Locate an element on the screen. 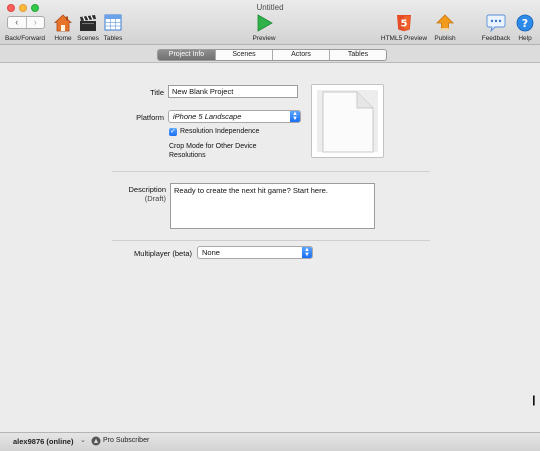 This screenshot has width=540, height=451. description-label: Description is located at coordinates (147, 189).